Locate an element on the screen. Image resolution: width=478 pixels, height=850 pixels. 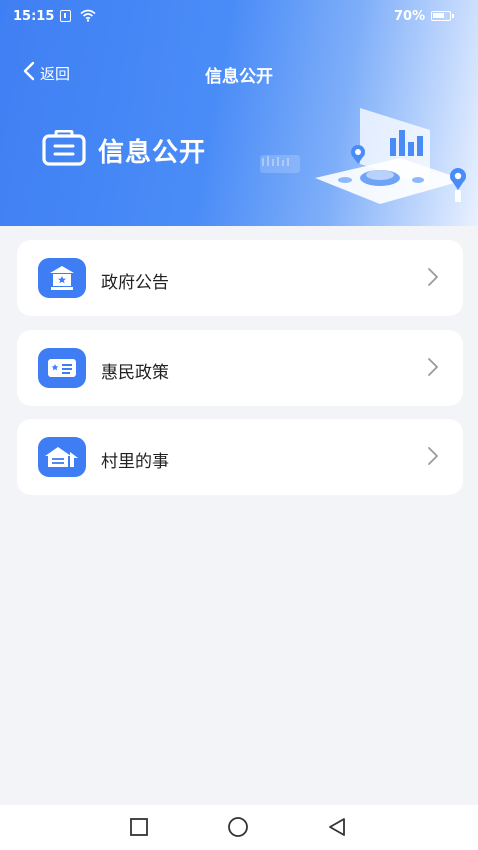
wifi-icon is located at coordinates (88, 17).